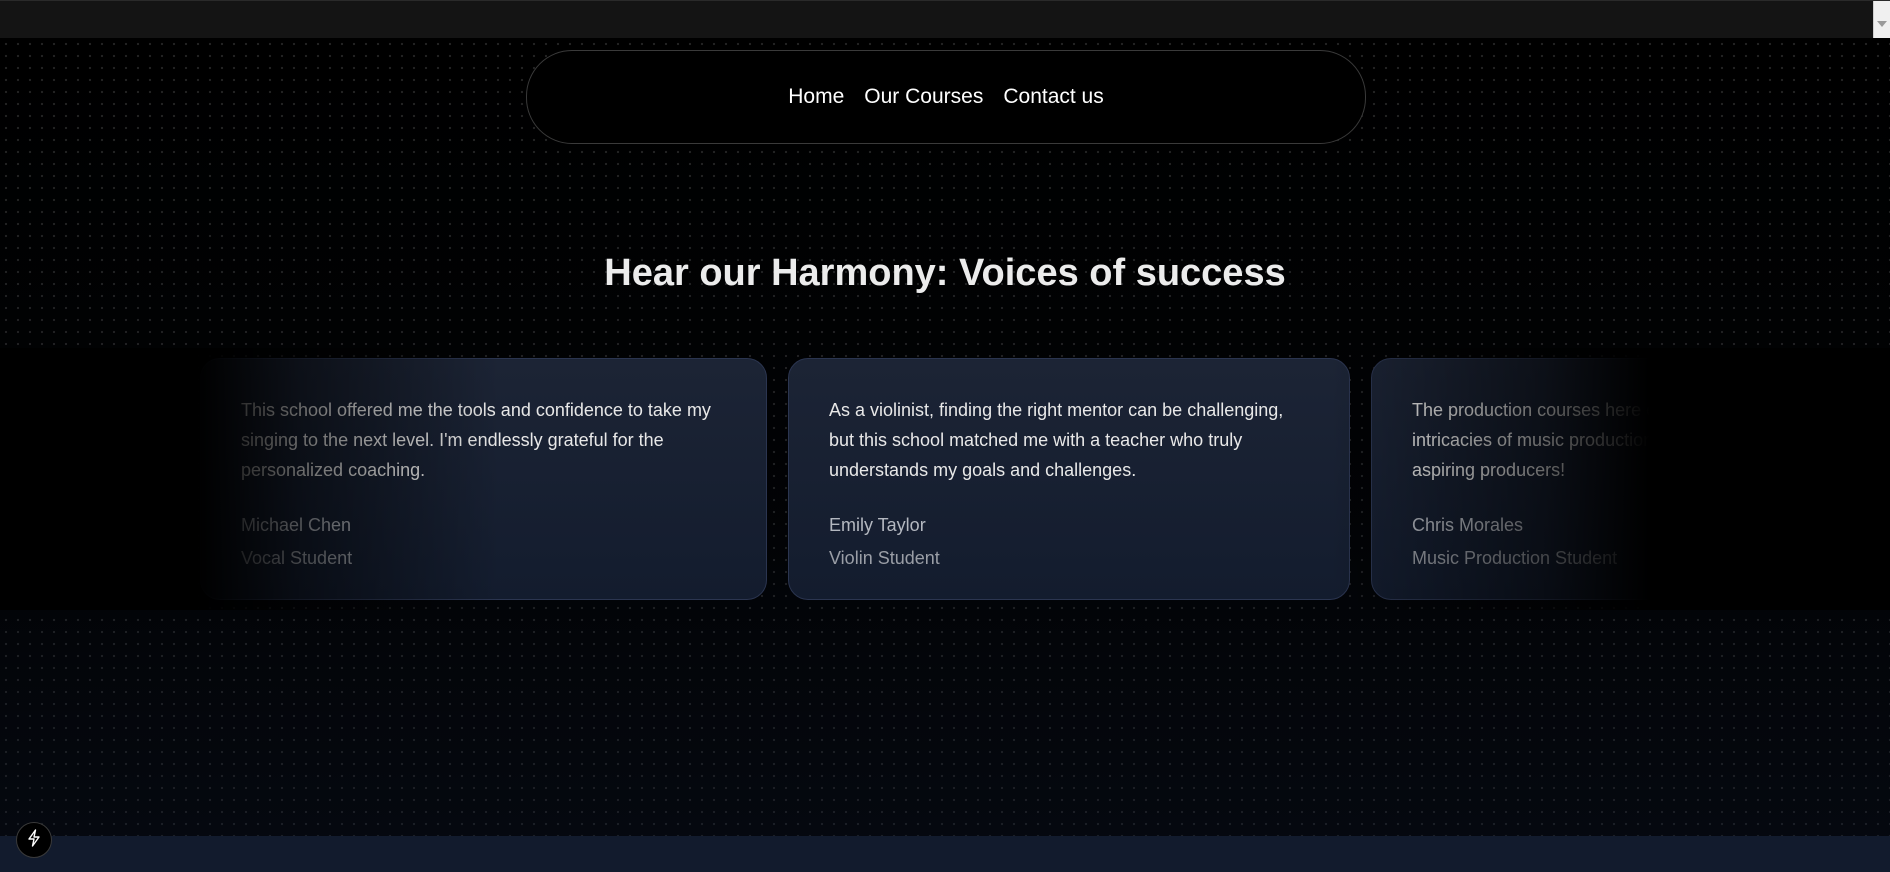 The height and width of the screenshot is (872, 1890). What do you see at coordinates (945, 273) in the screenshot?
I see `section-heading: Hear our Harmony: Voices of success` at bounding box center [945, 273].